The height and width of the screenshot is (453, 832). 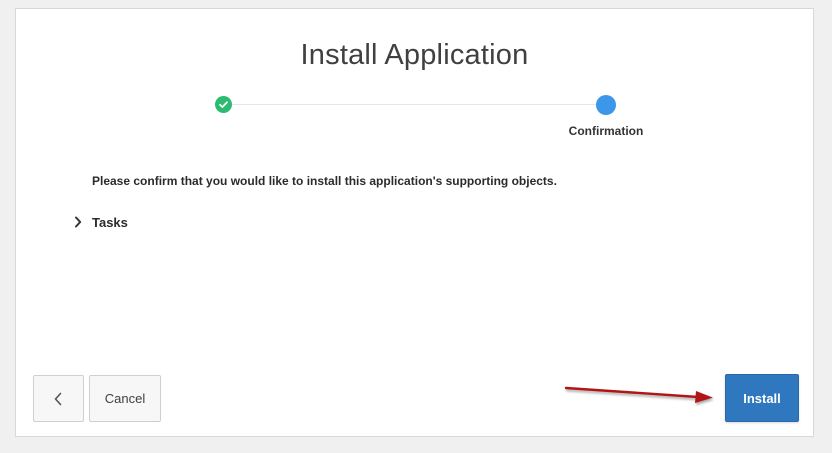 What do you see at coordinates (110, 222) in the screenshot?
I see `tasks-label: Tasks` at bounding box center [110, 222].